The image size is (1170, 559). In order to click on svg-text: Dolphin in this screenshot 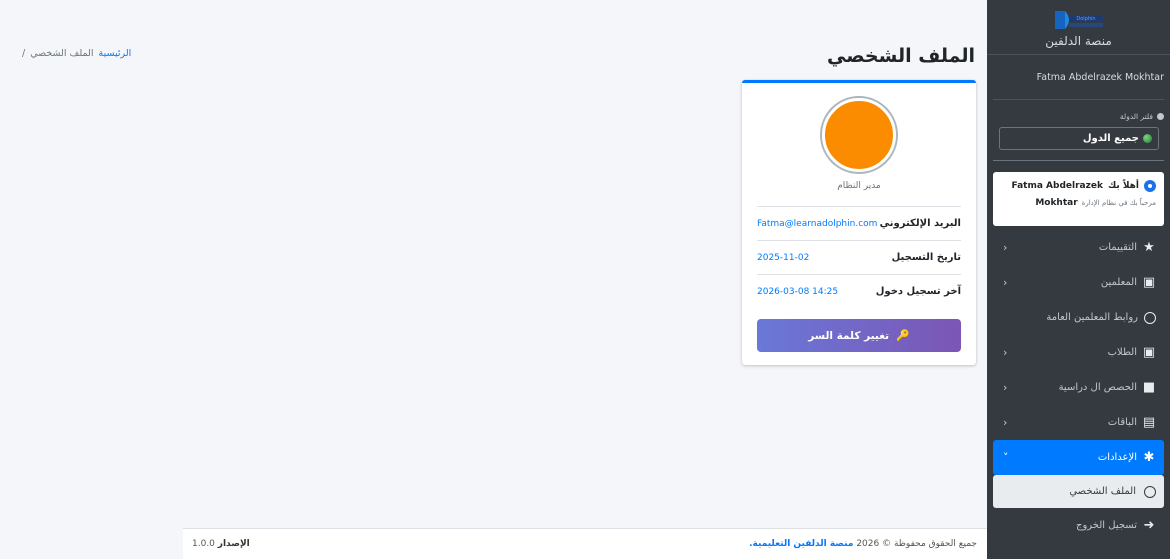, I will do `click(1085, 19)`.